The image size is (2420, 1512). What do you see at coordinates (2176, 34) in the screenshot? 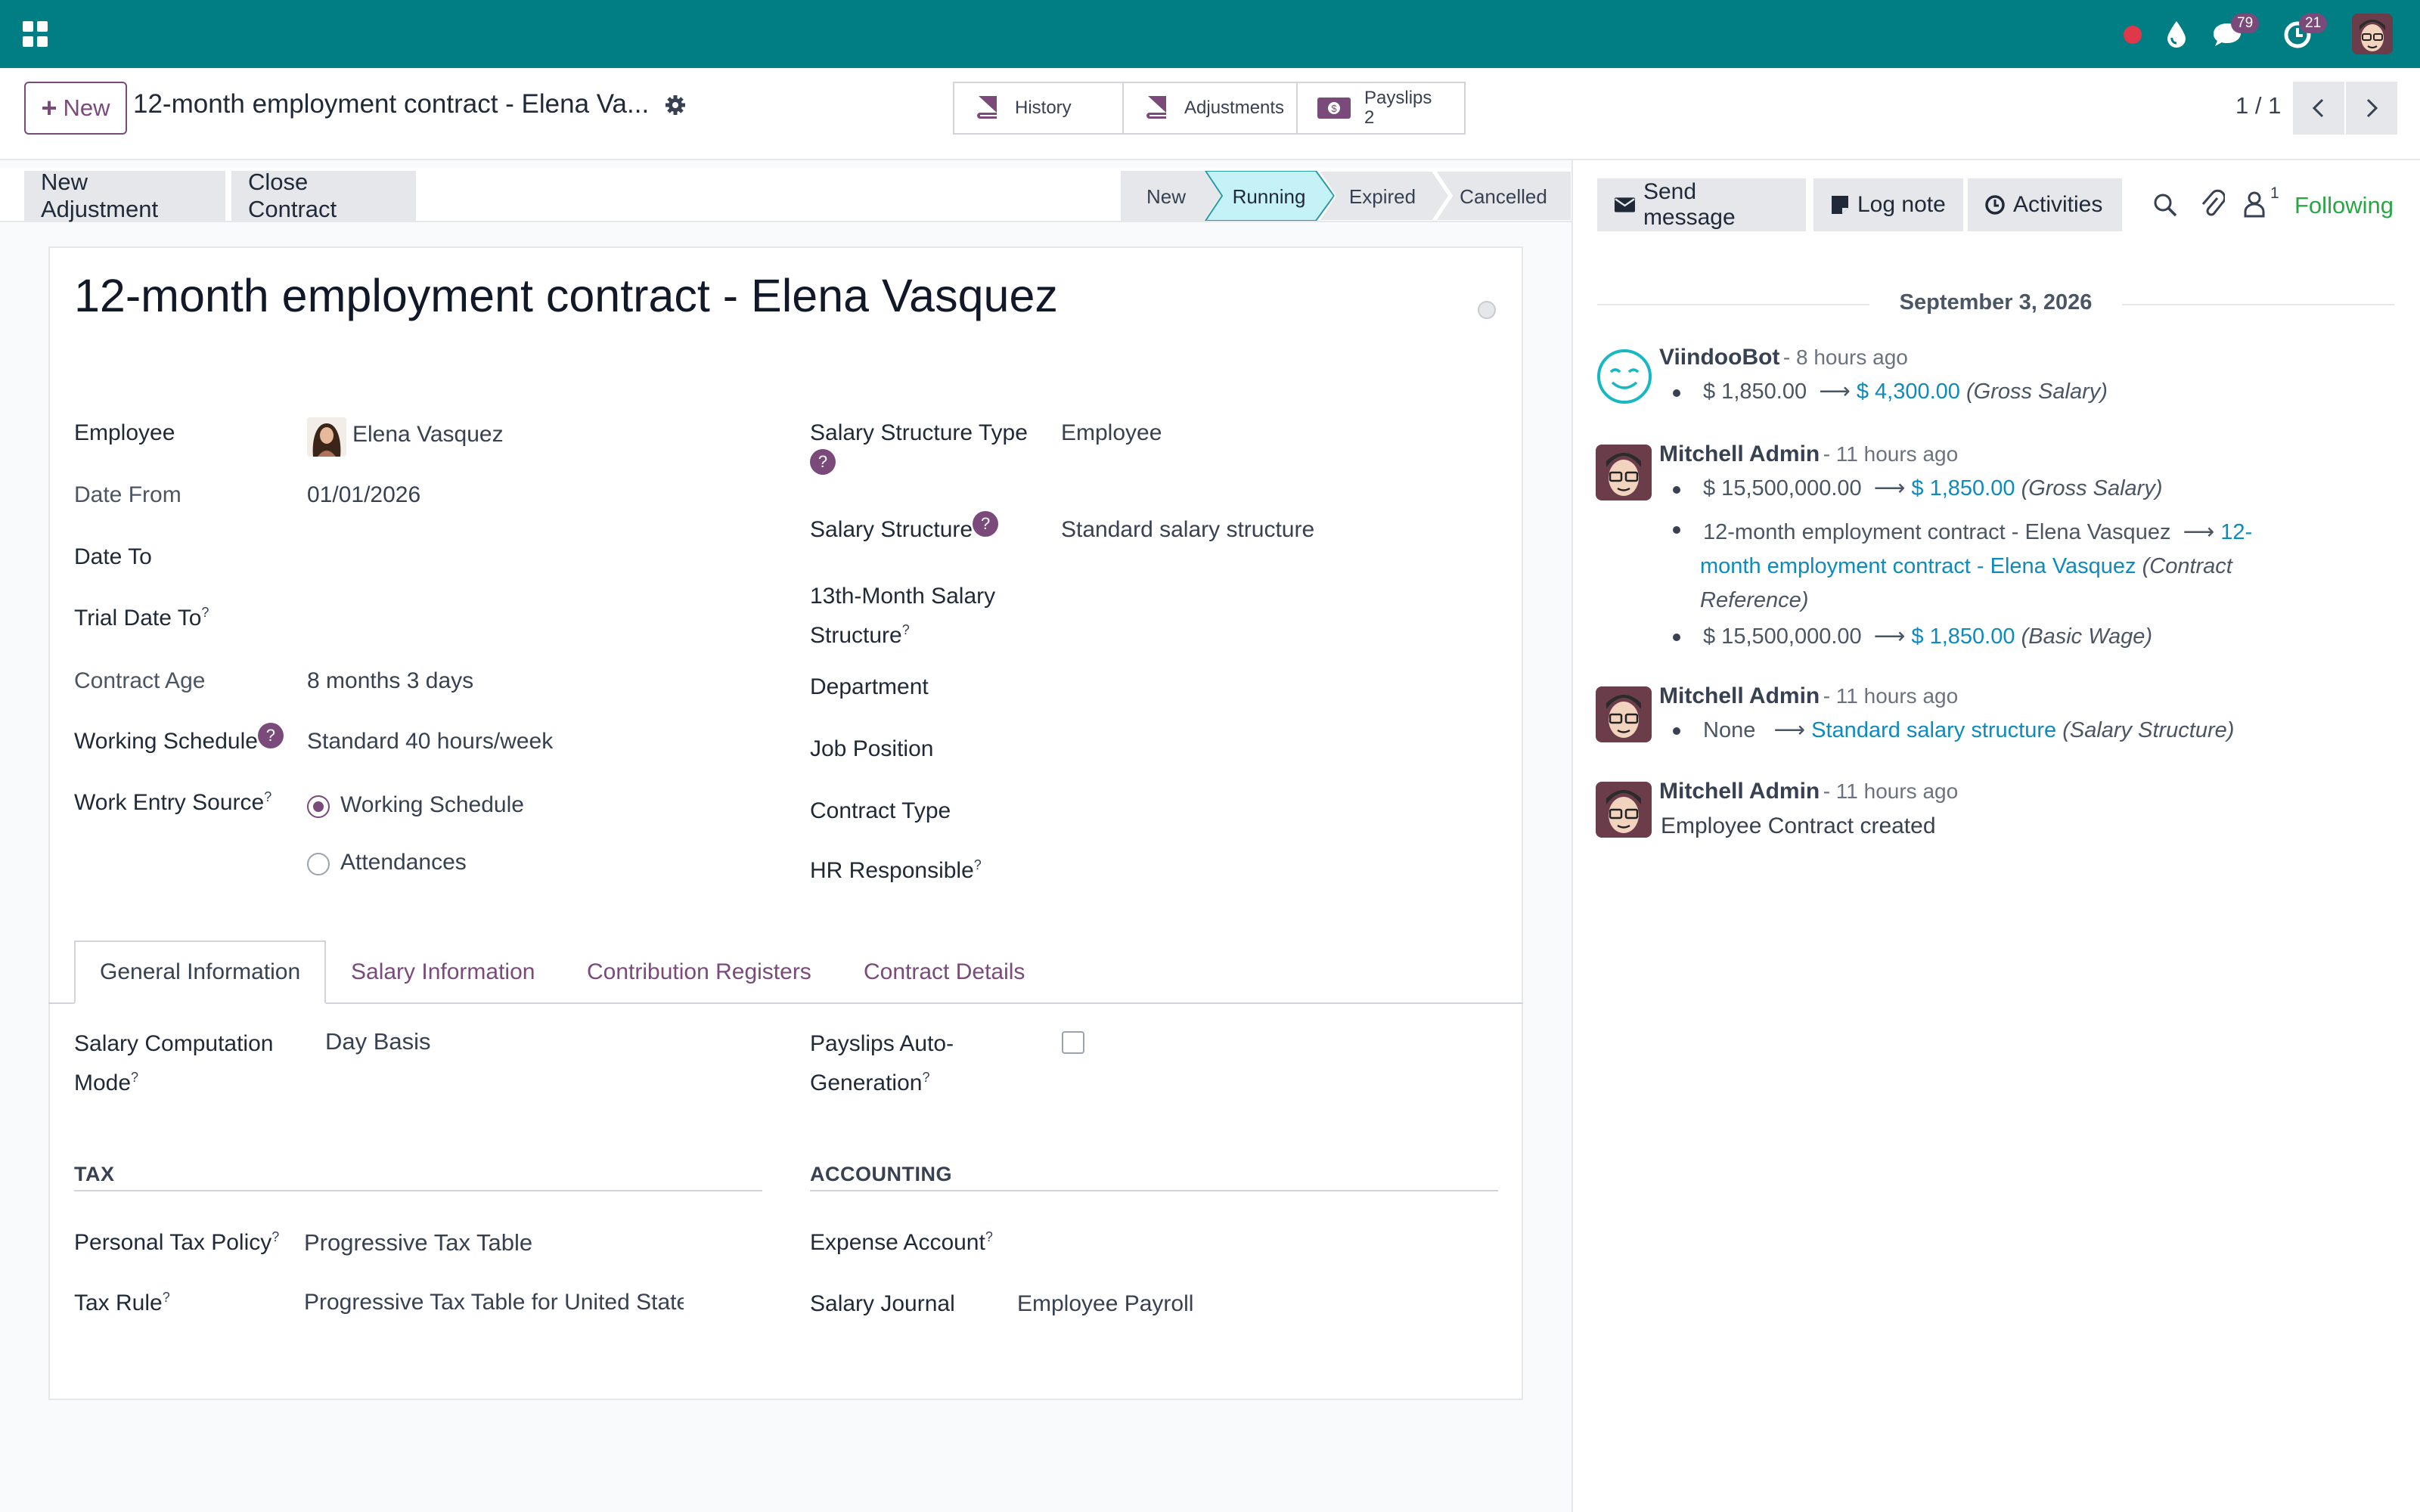
I see `droplet-icon` at bounding box center [2176, 34].